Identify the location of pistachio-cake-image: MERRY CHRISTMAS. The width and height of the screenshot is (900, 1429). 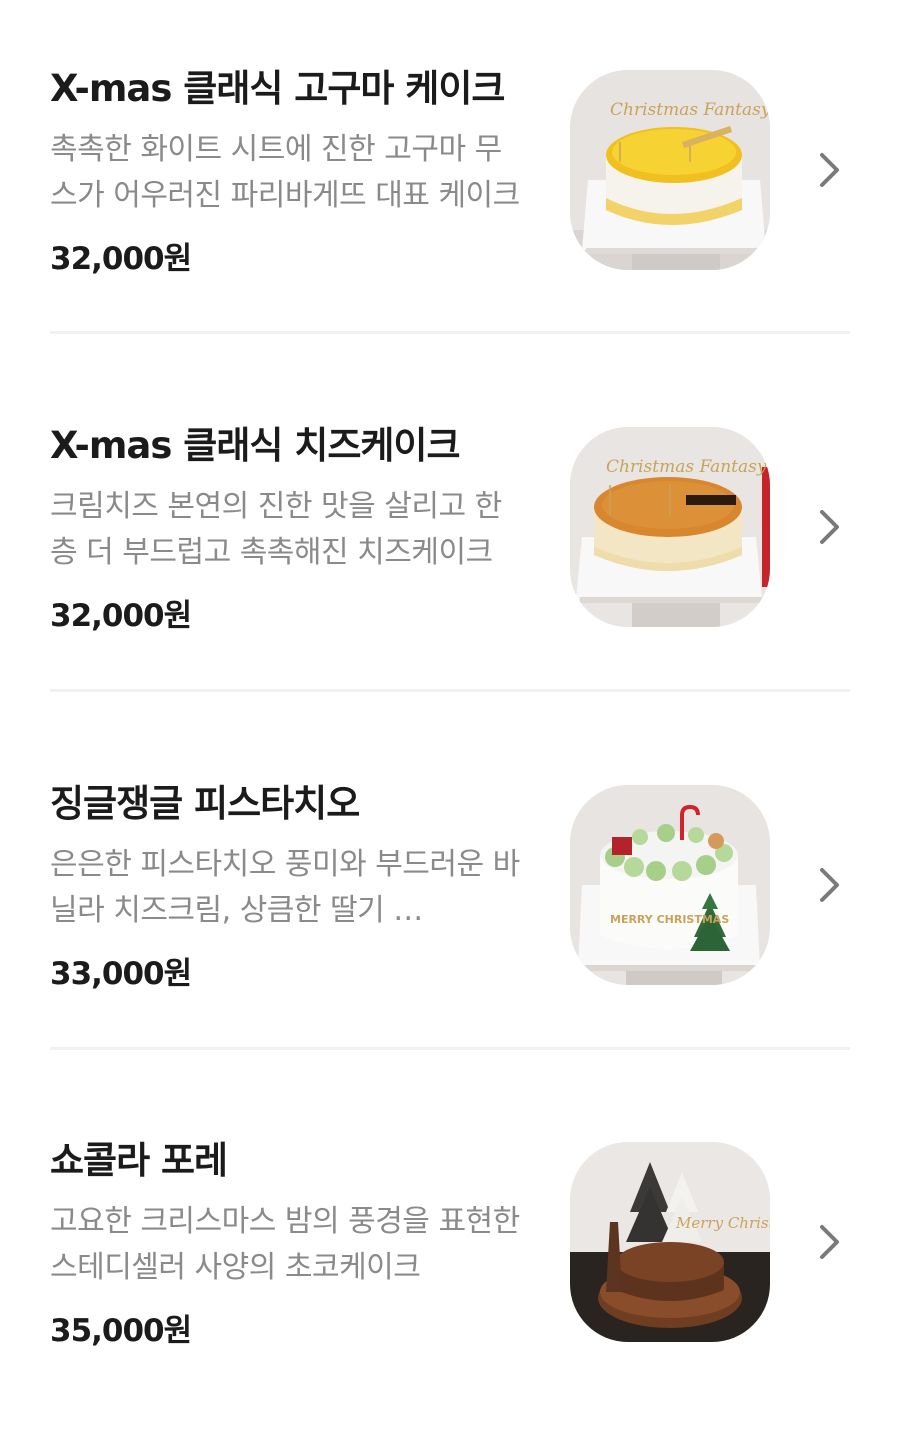
(670, 885).